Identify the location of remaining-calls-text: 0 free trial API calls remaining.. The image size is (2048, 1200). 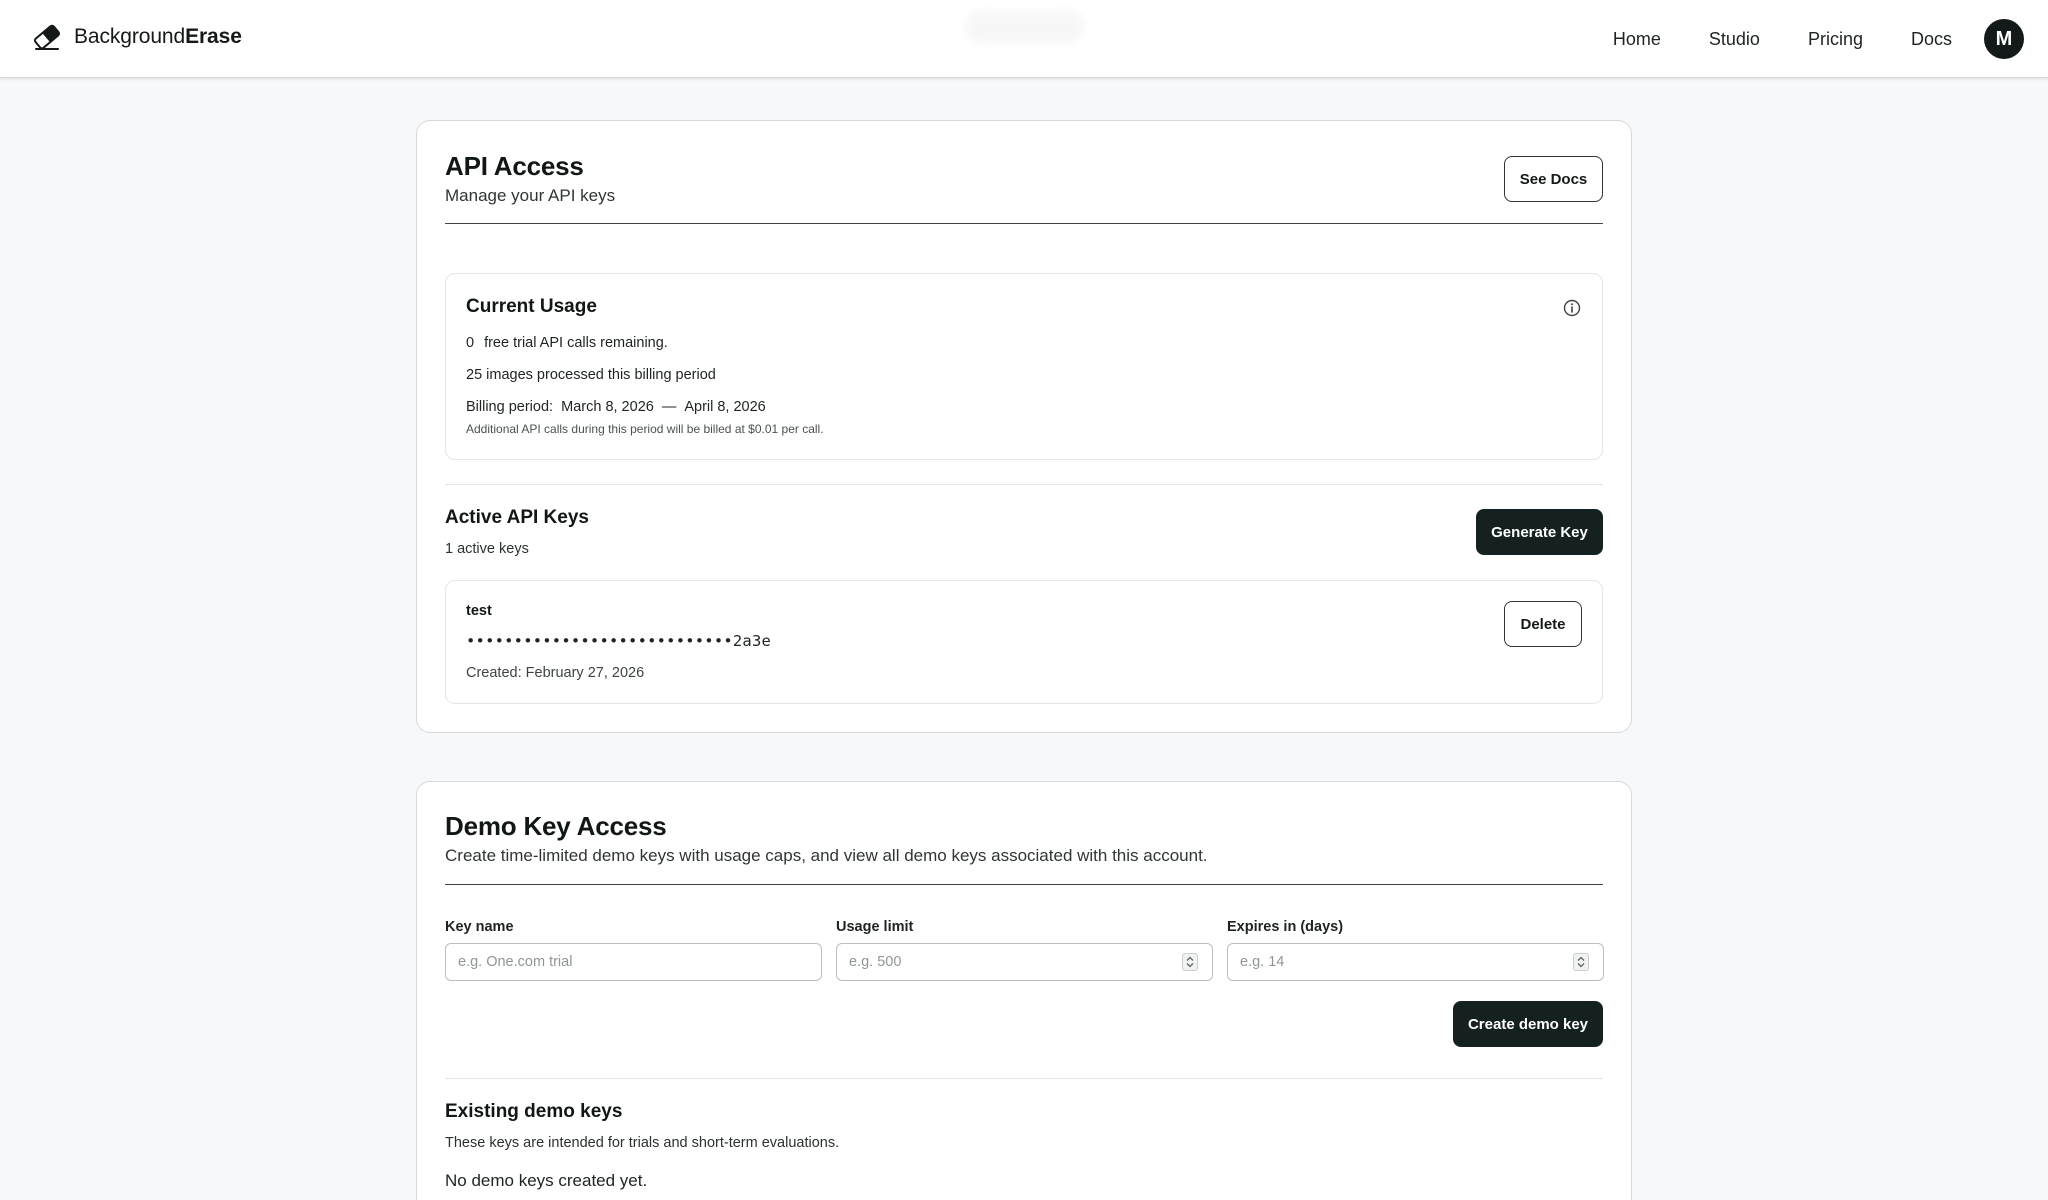
(567, 343).